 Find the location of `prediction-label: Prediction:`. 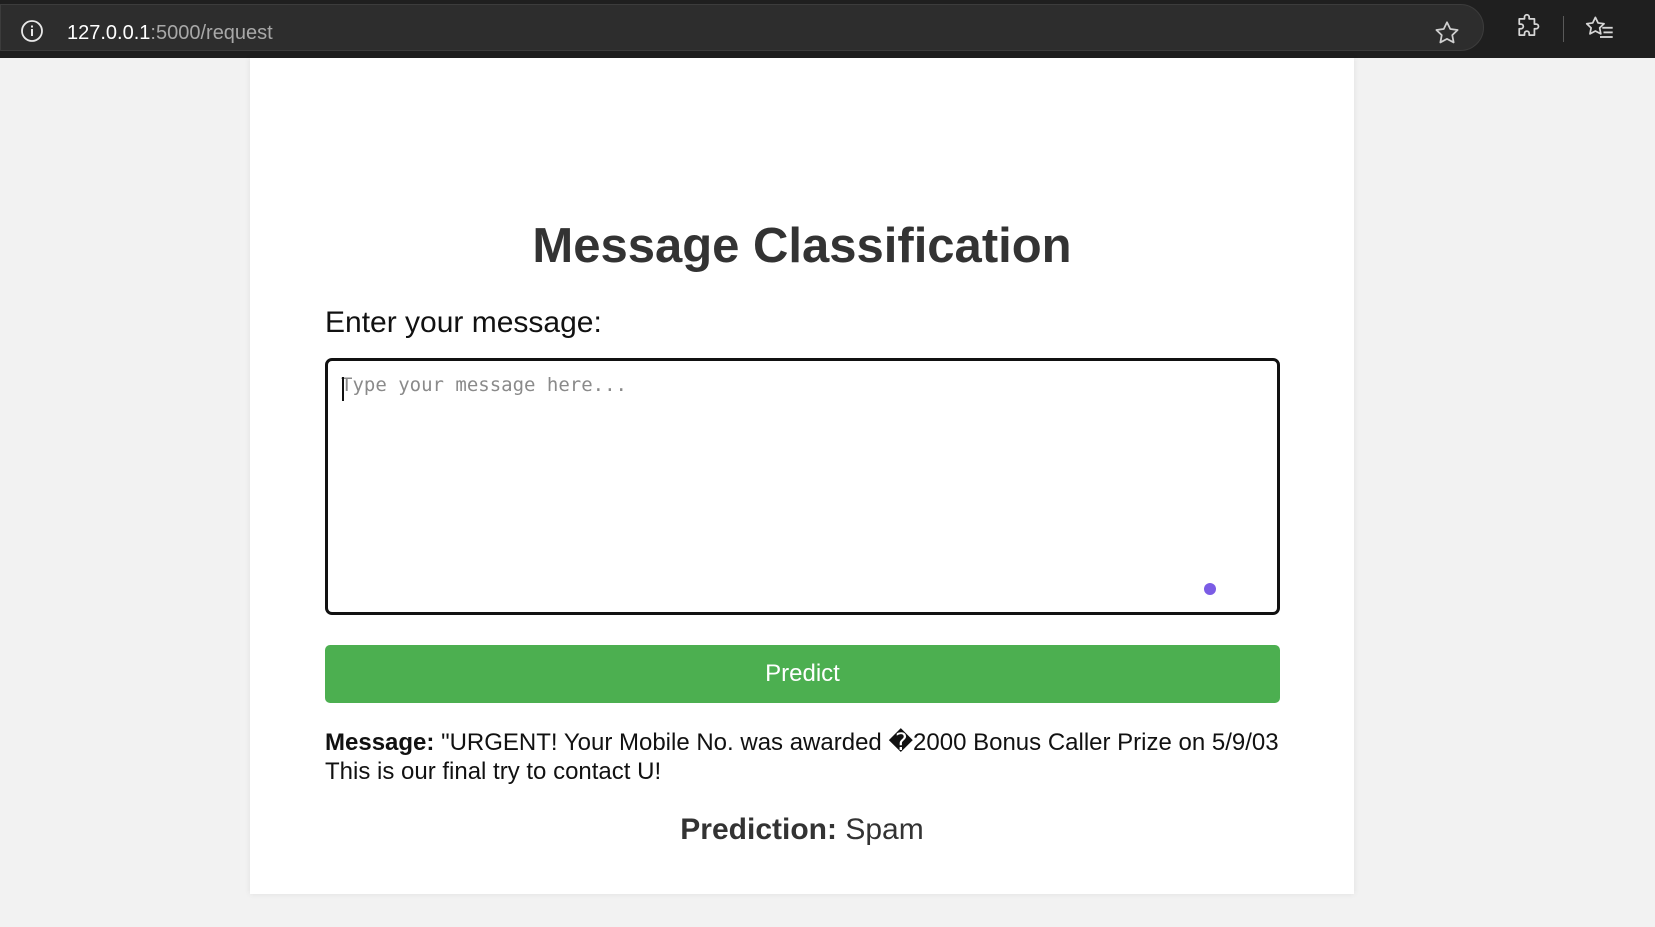

prediction-label: Prediction: is located at coordinates (758, 829).